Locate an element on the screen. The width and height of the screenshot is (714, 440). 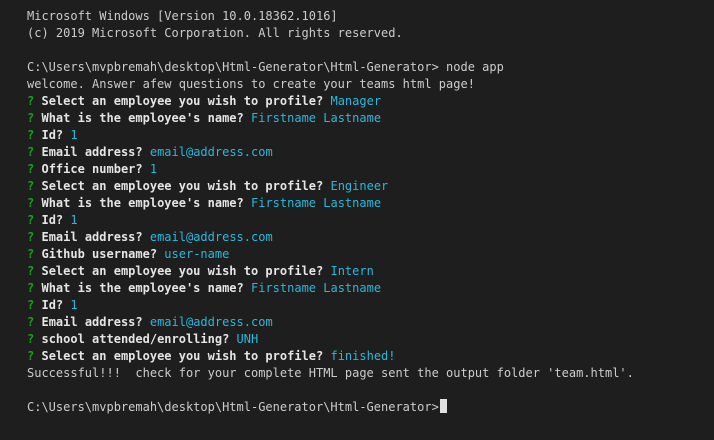
cursor-icon is located at coordinates (443, 406).